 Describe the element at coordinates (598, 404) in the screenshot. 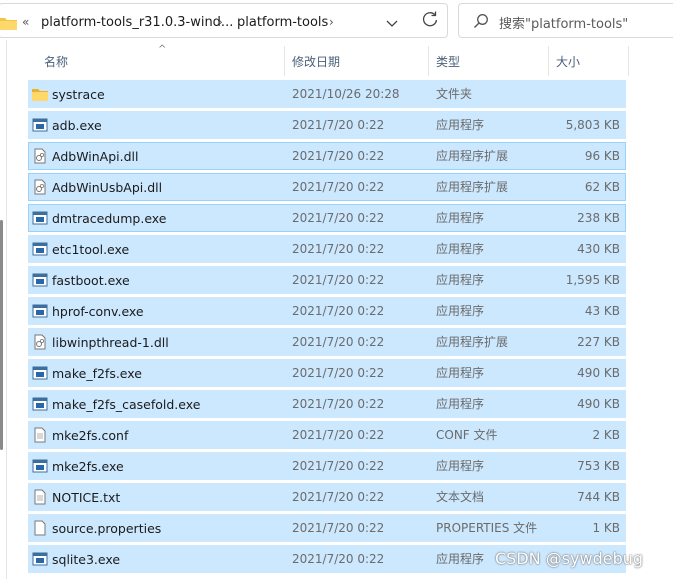

I see `file-size: 490 KB` at that location.